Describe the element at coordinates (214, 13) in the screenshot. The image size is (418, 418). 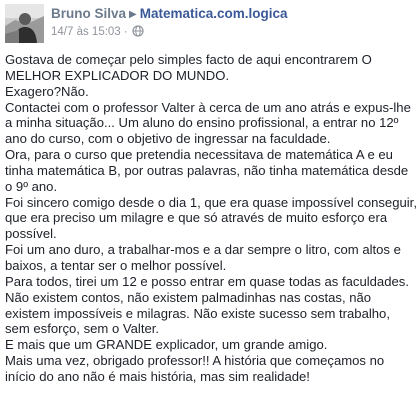
I see `group-name-link: Matematica.com.logica` at that location.